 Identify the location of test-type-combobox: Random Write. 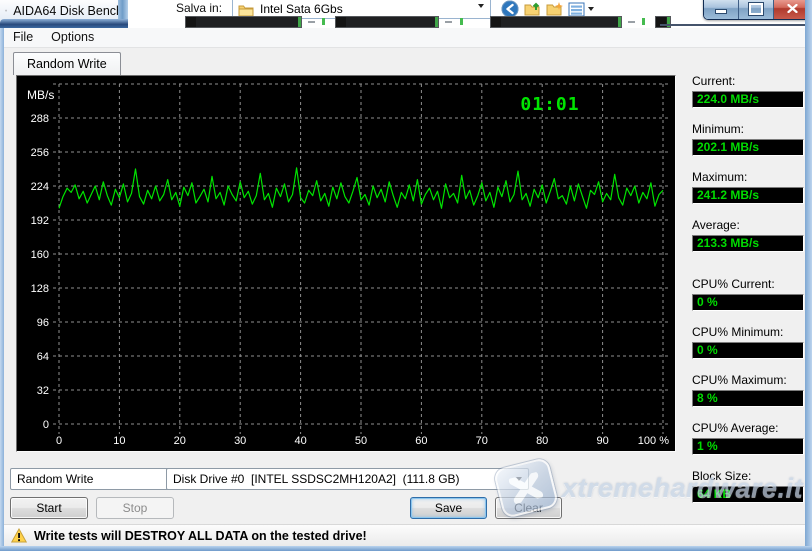
(98, 479).